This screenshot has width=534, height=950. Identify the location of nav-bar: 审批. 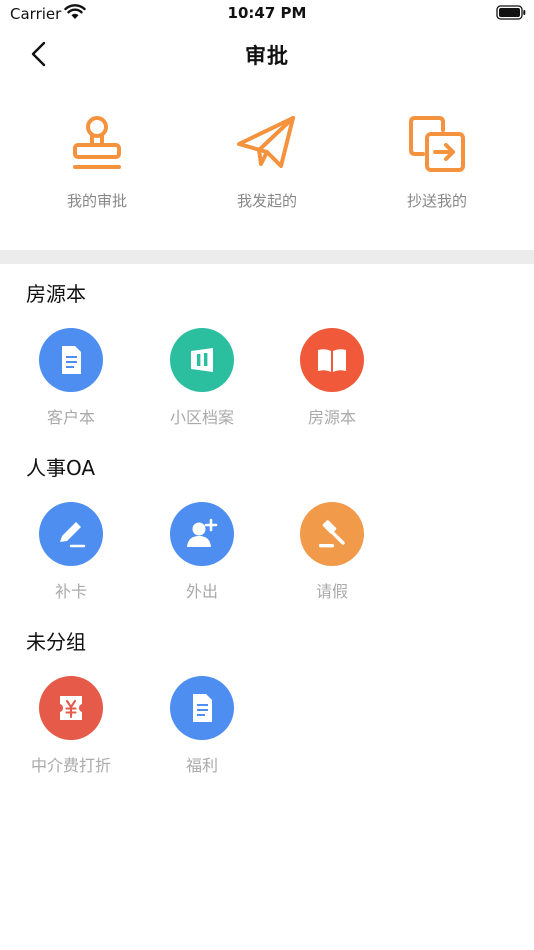
(267, 54).